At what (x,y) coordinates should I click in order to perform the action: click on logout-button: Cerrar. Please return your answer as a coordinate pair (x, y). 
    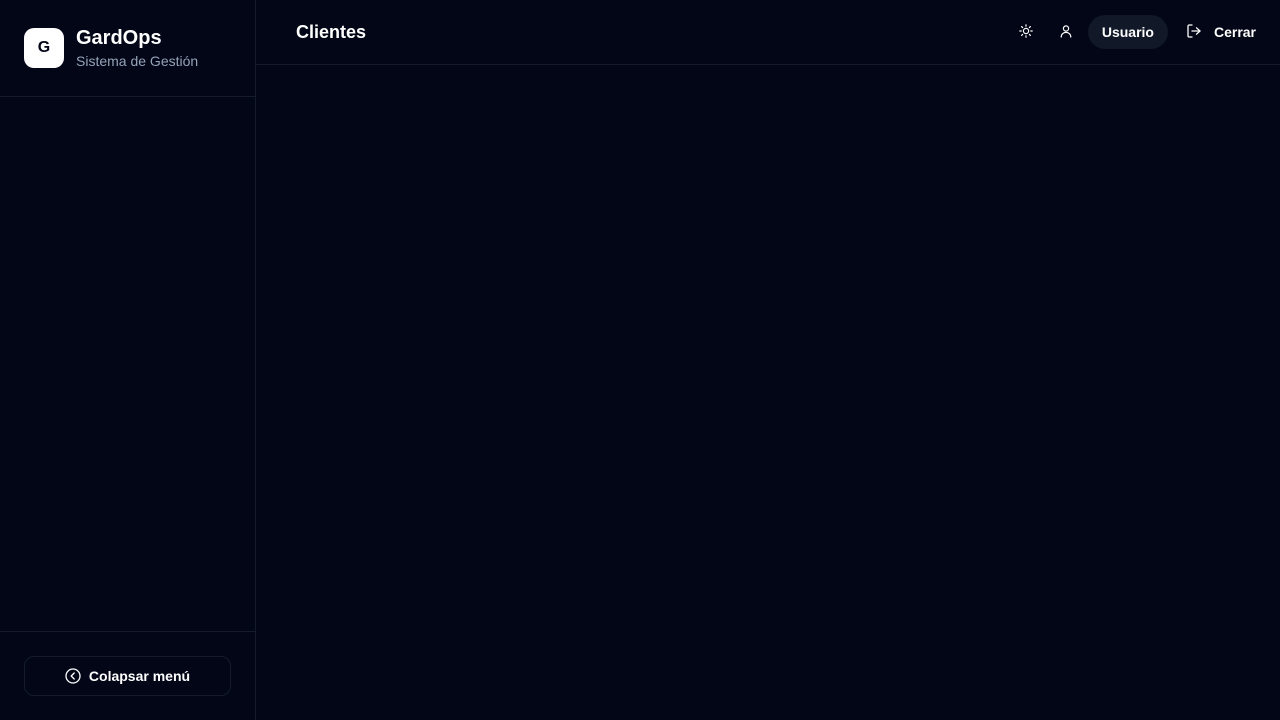
    Looking at the image, I should click on (1221, 32).